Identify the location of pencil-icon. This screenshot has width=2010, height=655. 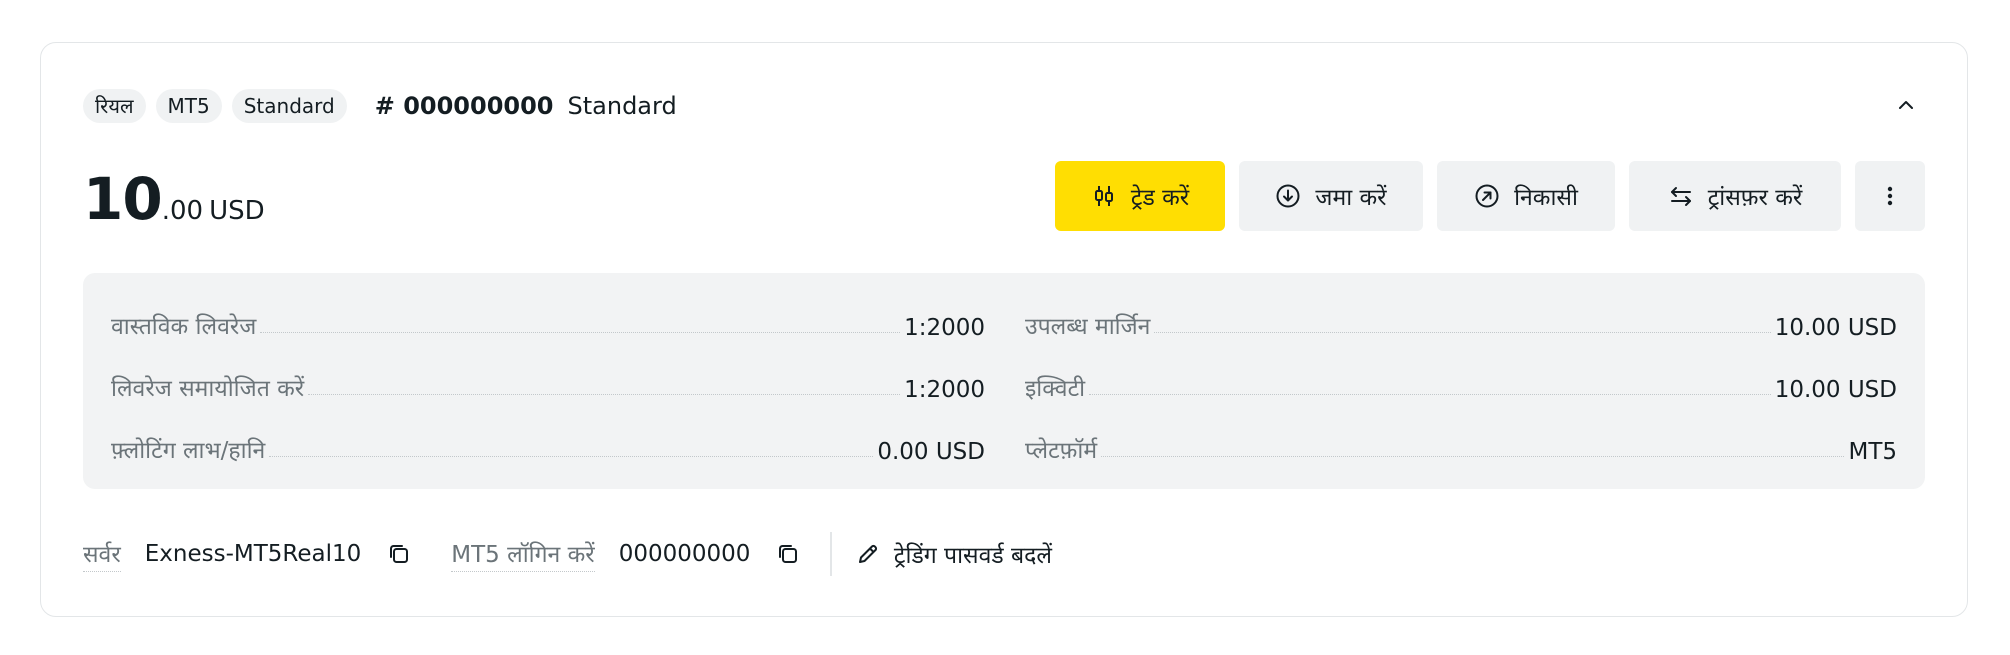
(867, 553).